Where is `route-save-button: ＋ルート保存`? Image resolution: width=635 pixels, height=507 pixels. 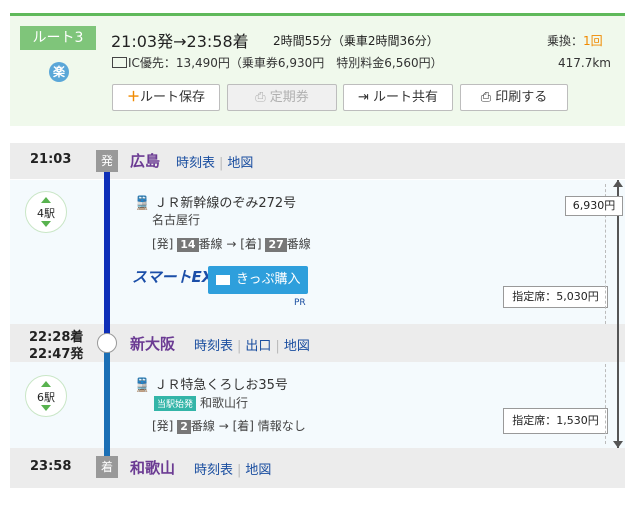 route-save-button: ＋ルート保存 is located at coordinates (166, 97).